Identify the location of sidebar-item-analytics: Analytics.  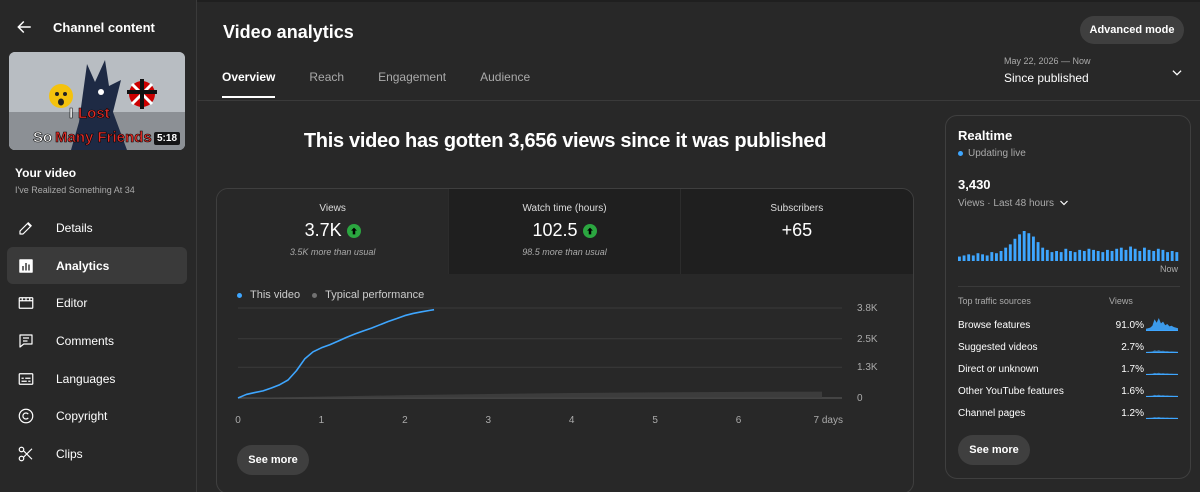
(97, 265).